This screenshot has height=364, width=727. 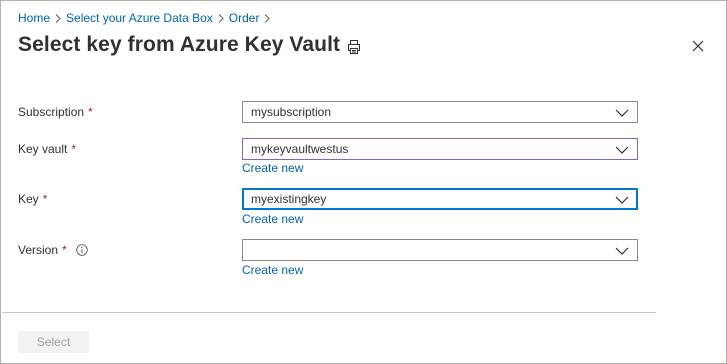 What do you see at coordinates (329, 312) in the screenshot?
I see `footer-divider` at bounding box center [329, 312].